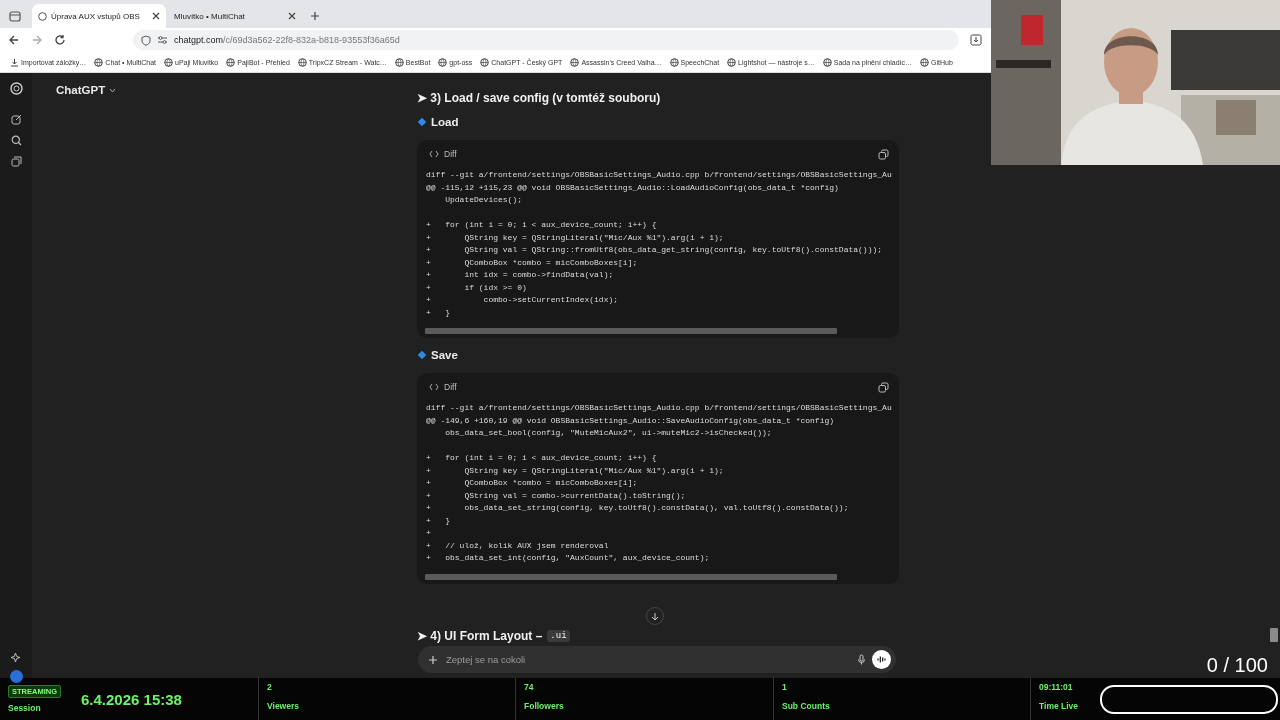 Image resolution: width=1280 pixels, height=720 pixels. Describe the element at coordinates (806, 706) in the screenshot. I see `stat-label: Sub Counts` at that location.